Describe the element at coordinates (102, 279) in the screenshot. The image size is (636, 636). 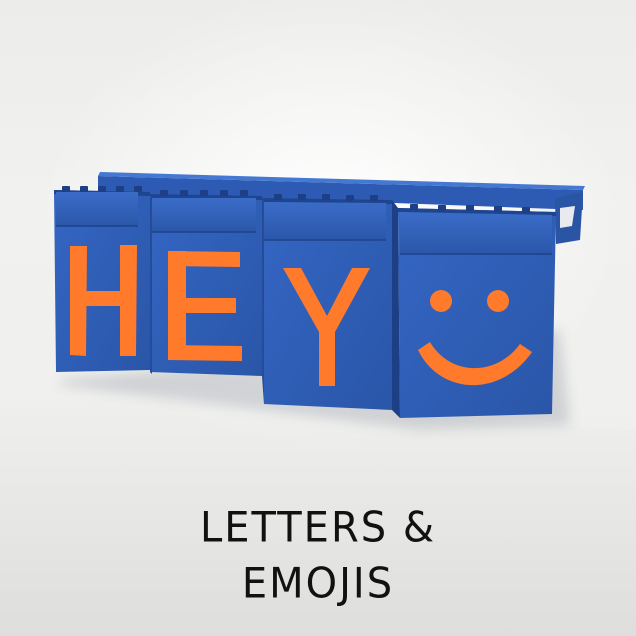
I see `tile-h` at that location.